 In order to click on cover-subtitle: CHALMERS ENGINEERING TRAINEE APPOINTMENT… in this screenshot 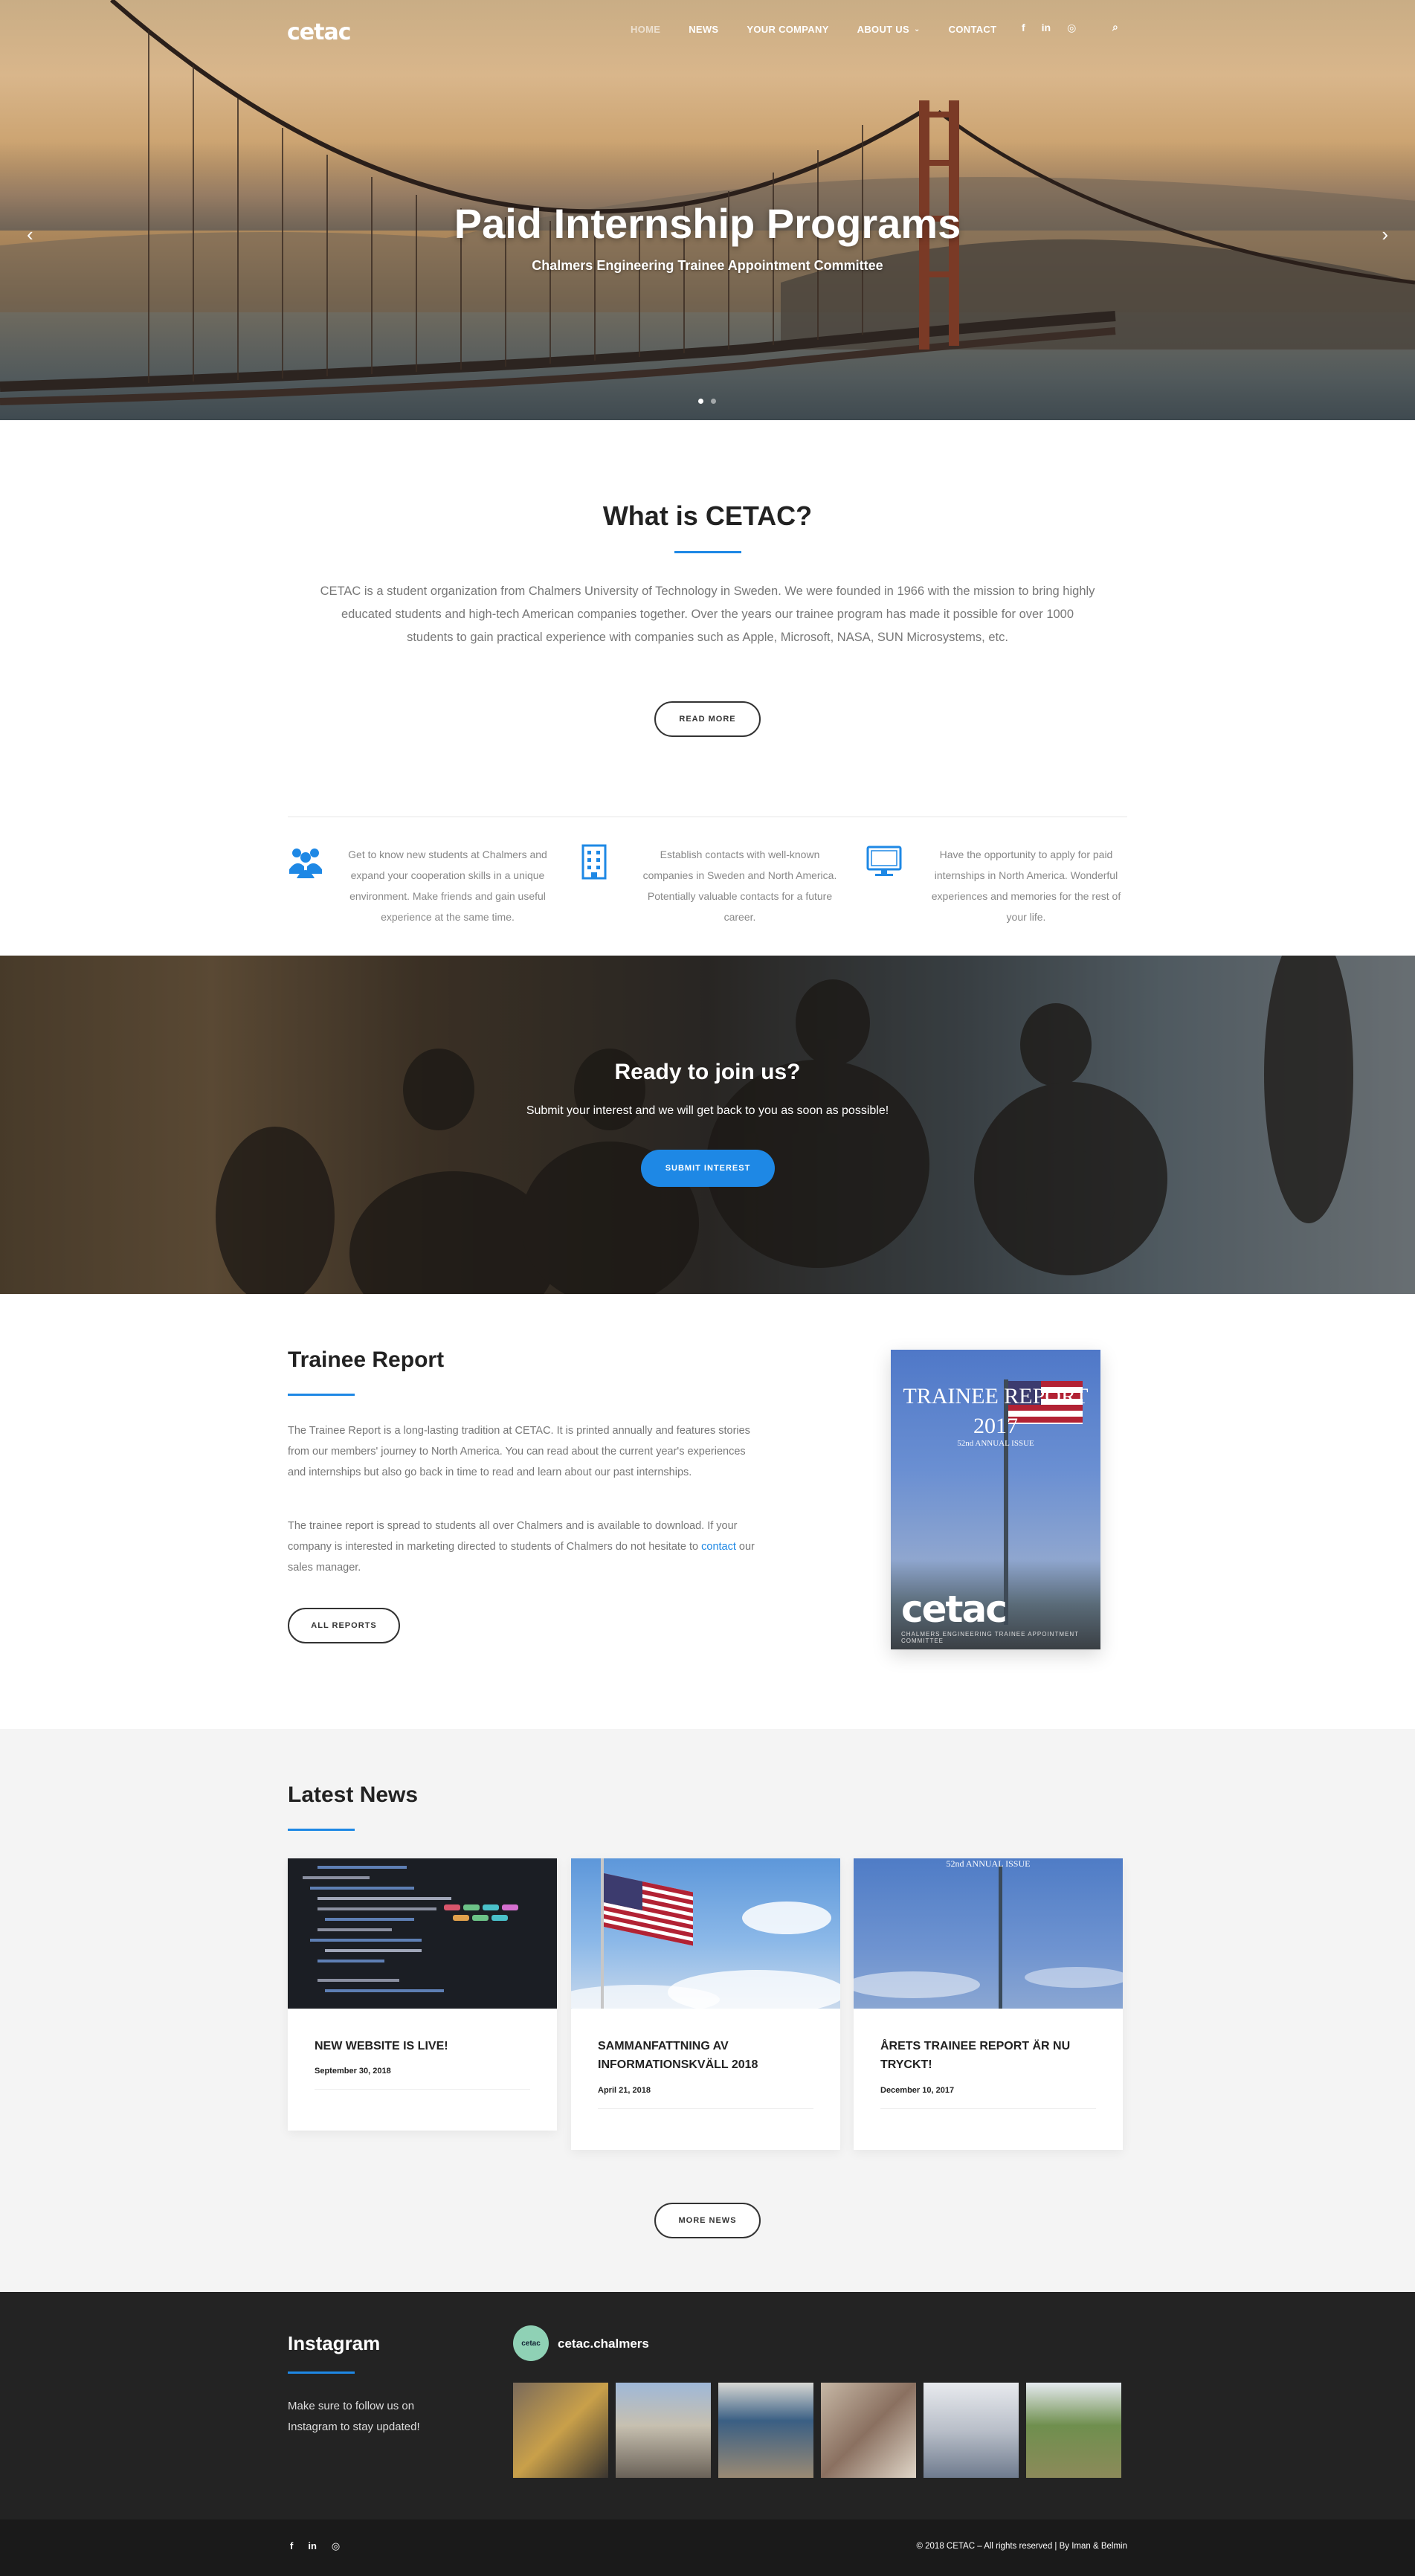, I will do `click(990, 1637)`.